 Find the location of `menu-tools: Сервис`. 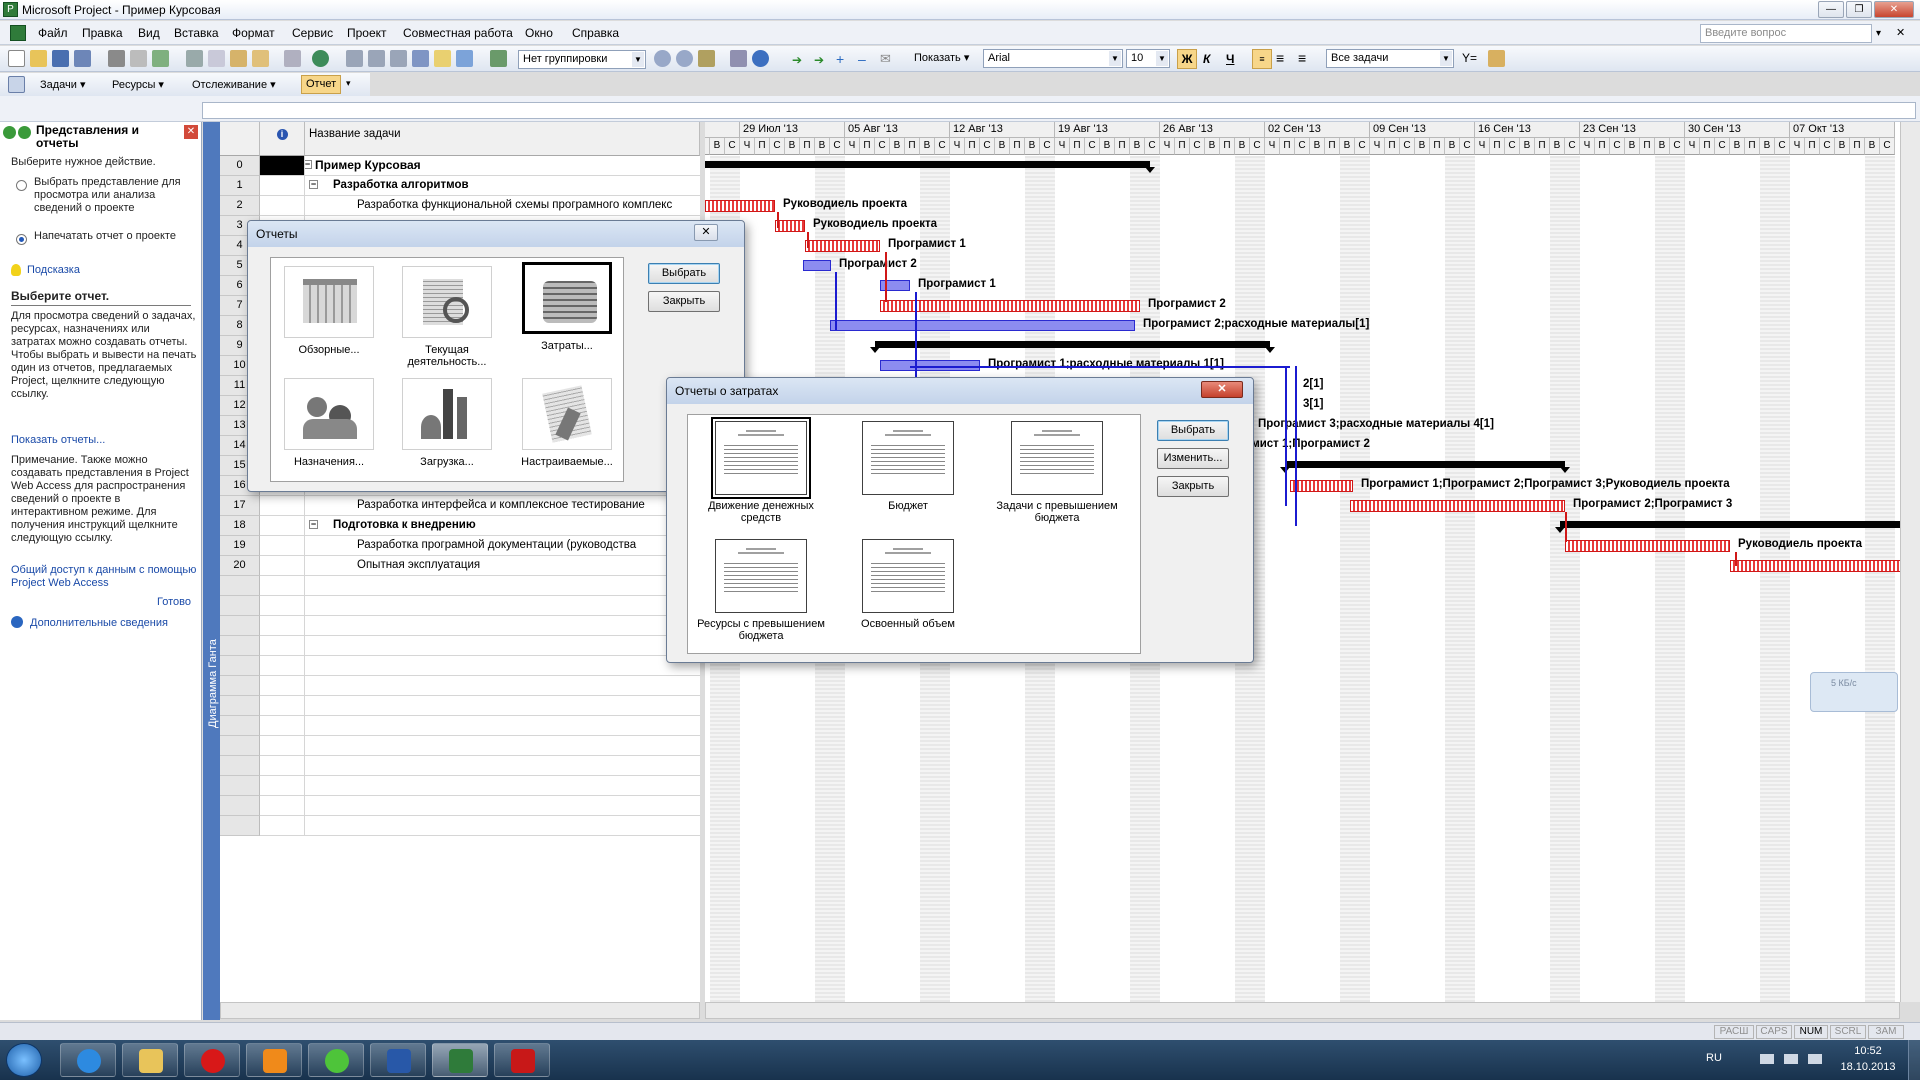

menu-tools: Сервис is located at coordinates (312, 33).